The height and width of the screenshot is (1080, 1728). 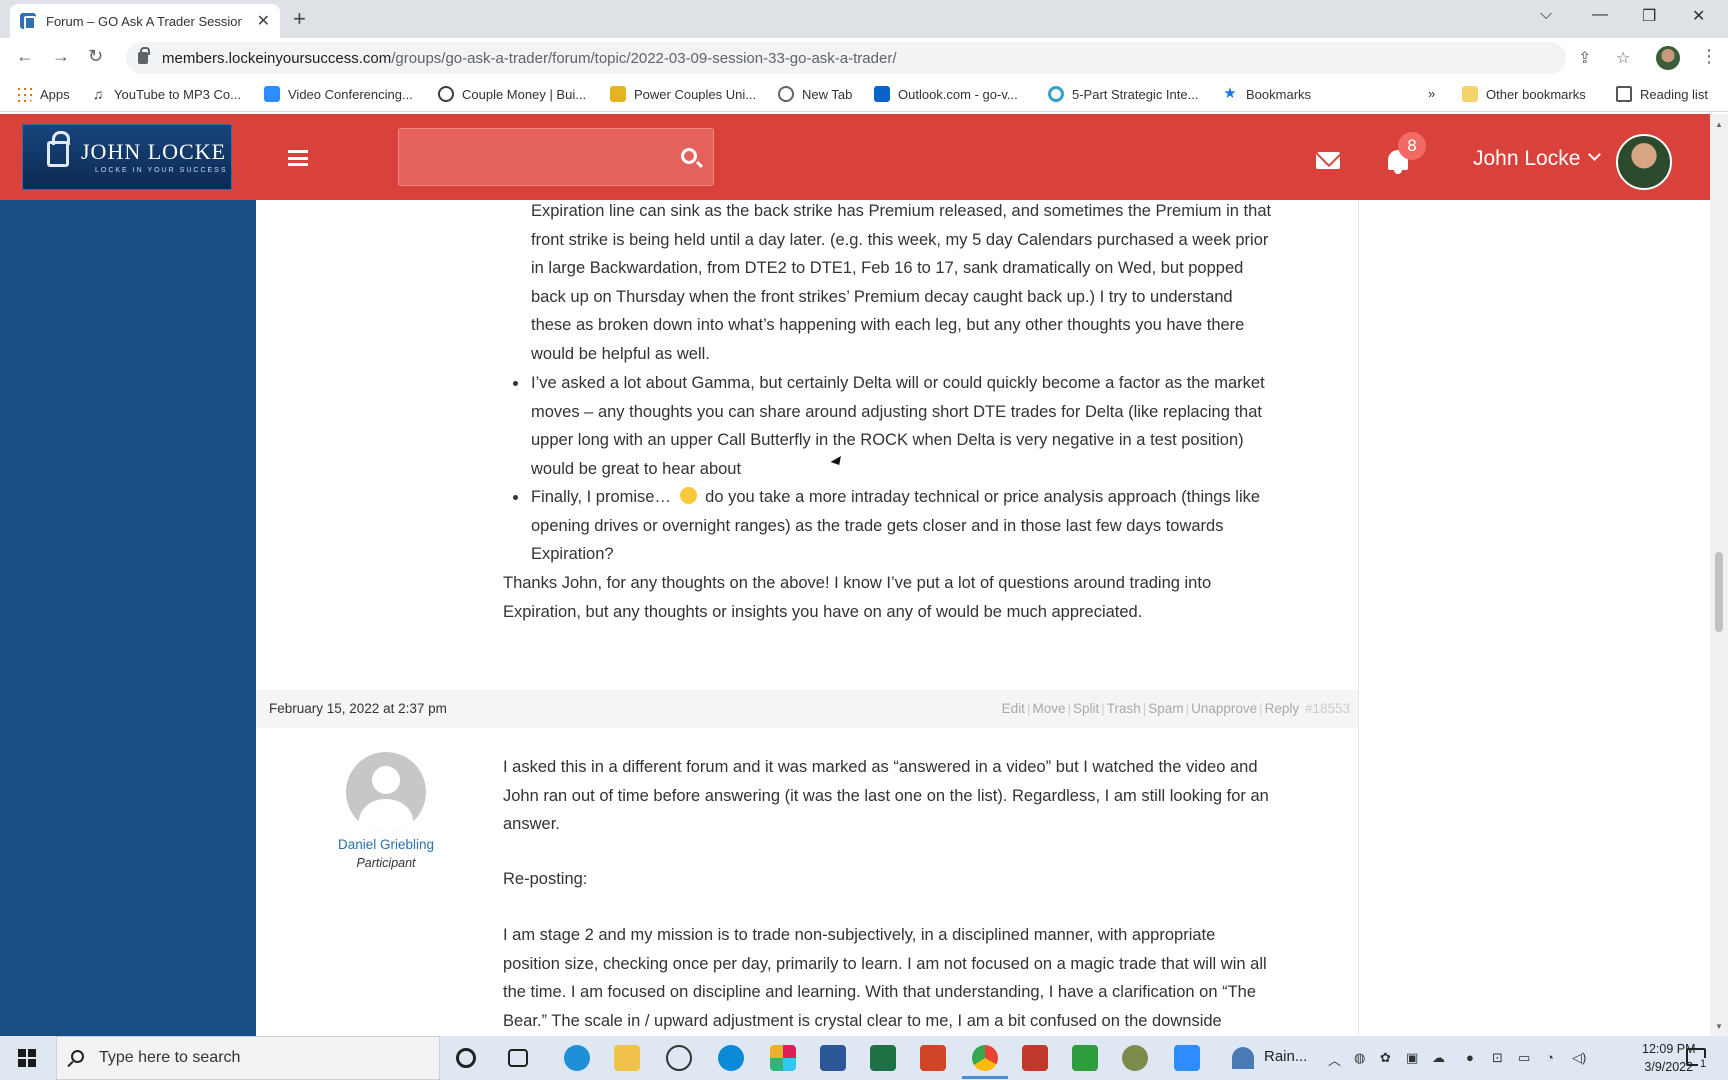 I want to click on bookmarks-overflow: », so click(x=1431, y=93).